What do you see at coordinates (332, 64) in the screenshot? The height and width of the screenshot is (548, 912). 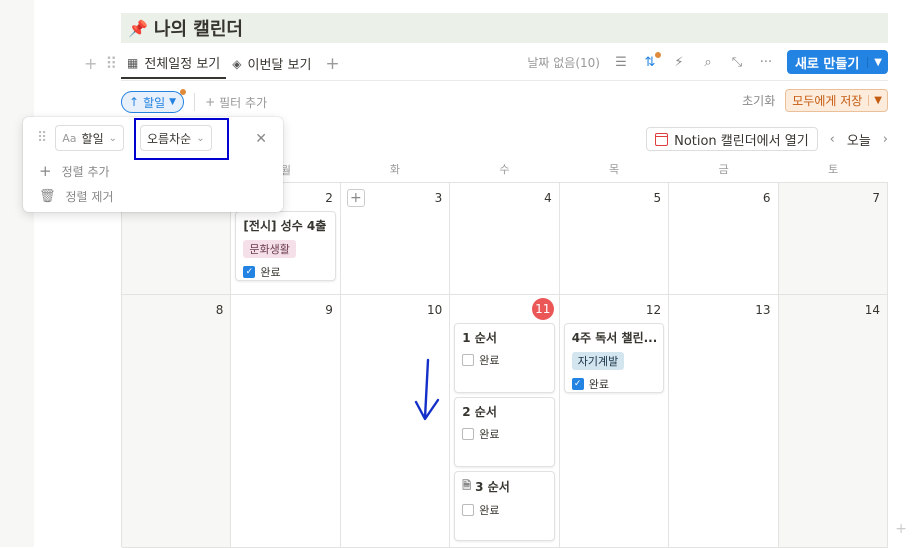 I see `add-view-icon: +` at bounding box center [332, 64].